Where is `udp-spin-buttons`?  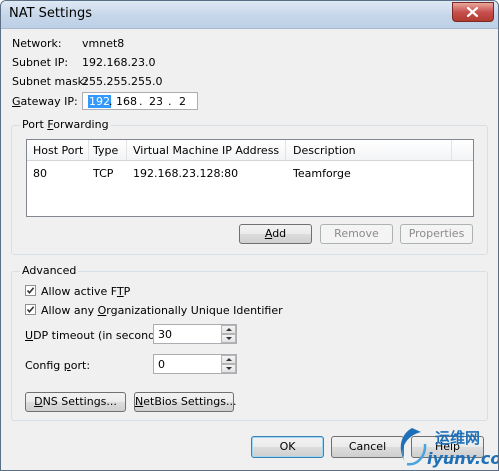
udp-spin-buttons is located at coordinates (228, 334).